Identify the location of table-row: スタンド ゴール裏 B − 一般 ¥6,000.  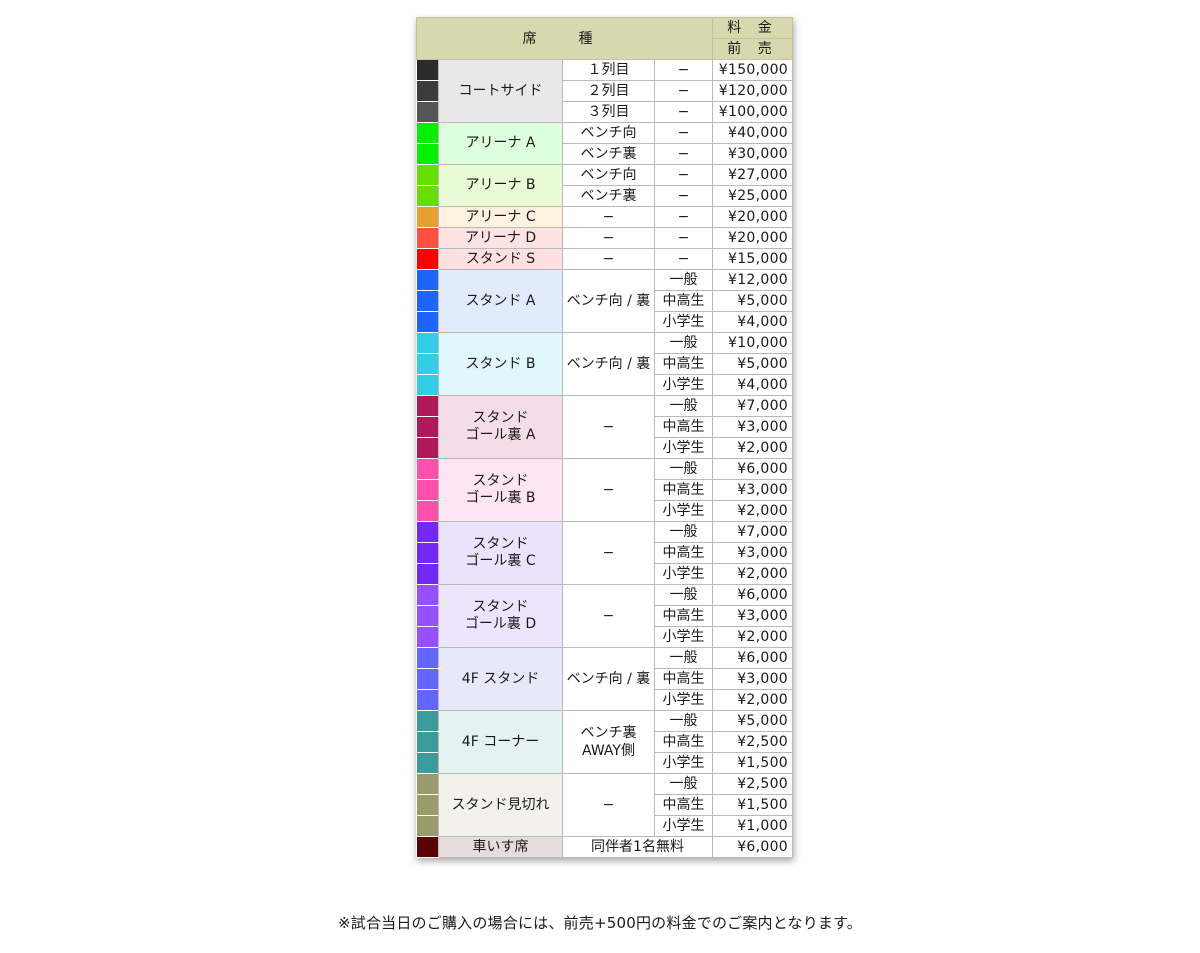
(604, 490).